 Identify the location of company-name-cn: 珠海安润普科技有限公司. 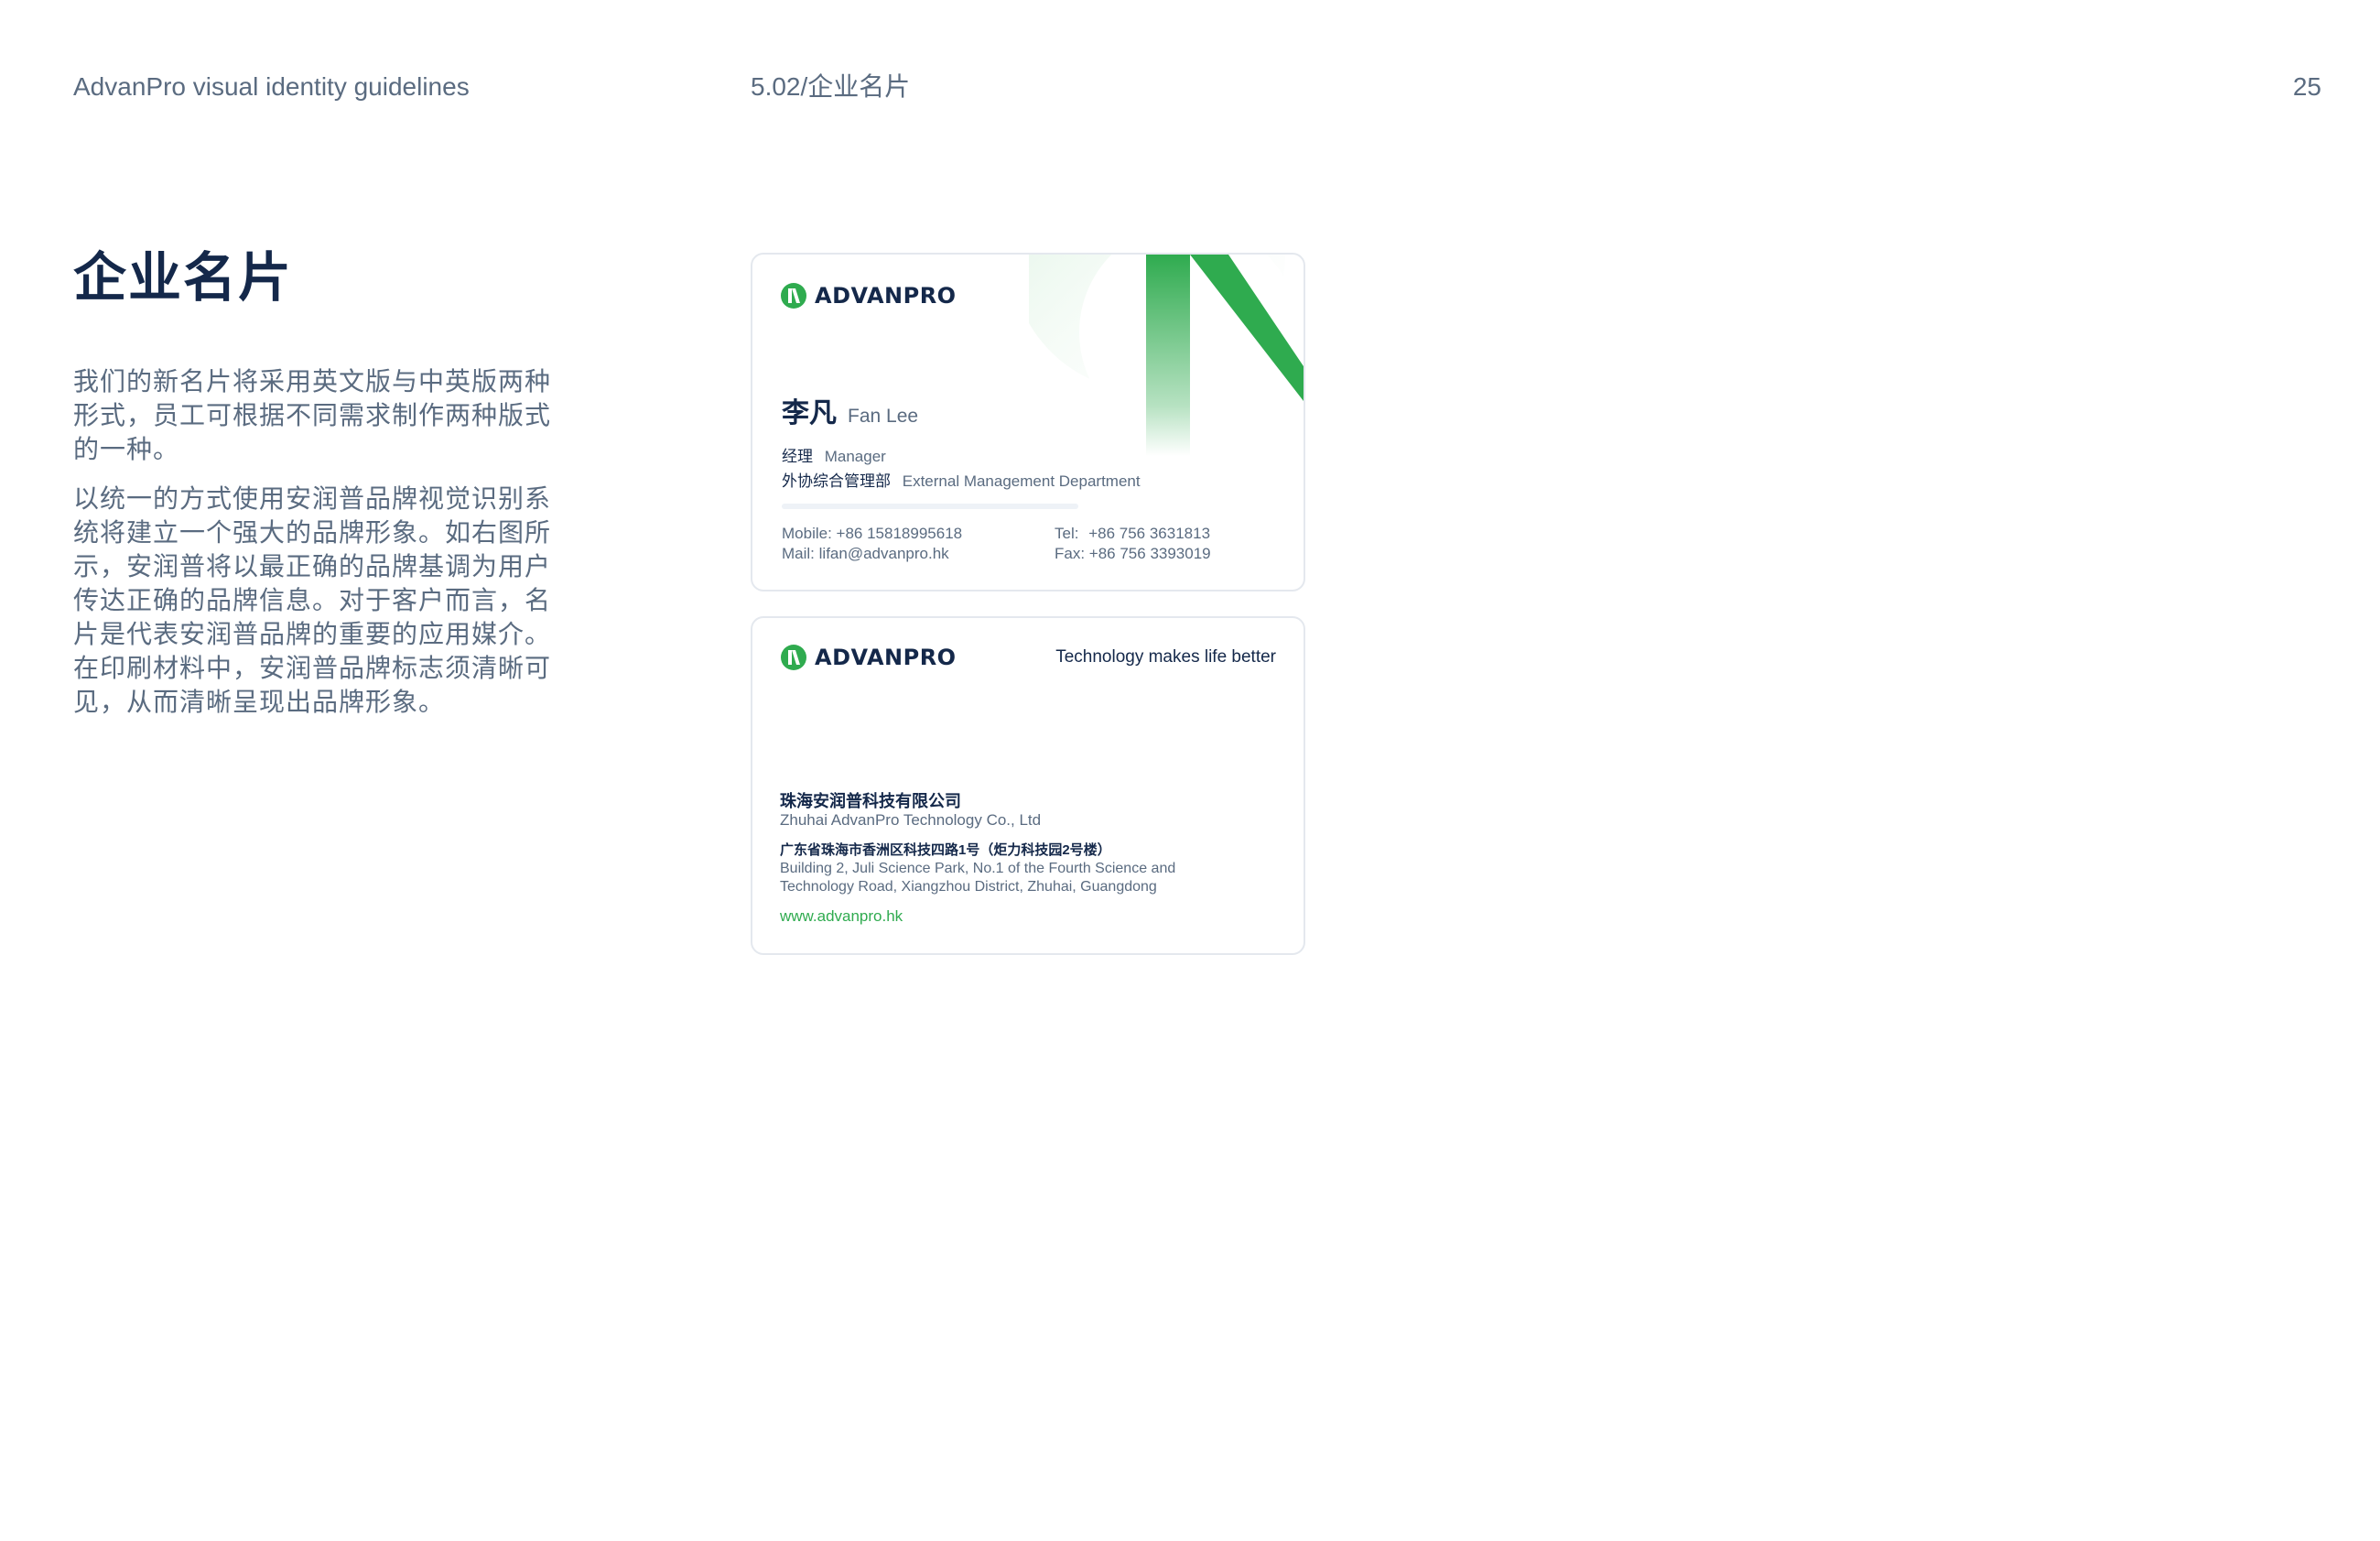
(870, 801).